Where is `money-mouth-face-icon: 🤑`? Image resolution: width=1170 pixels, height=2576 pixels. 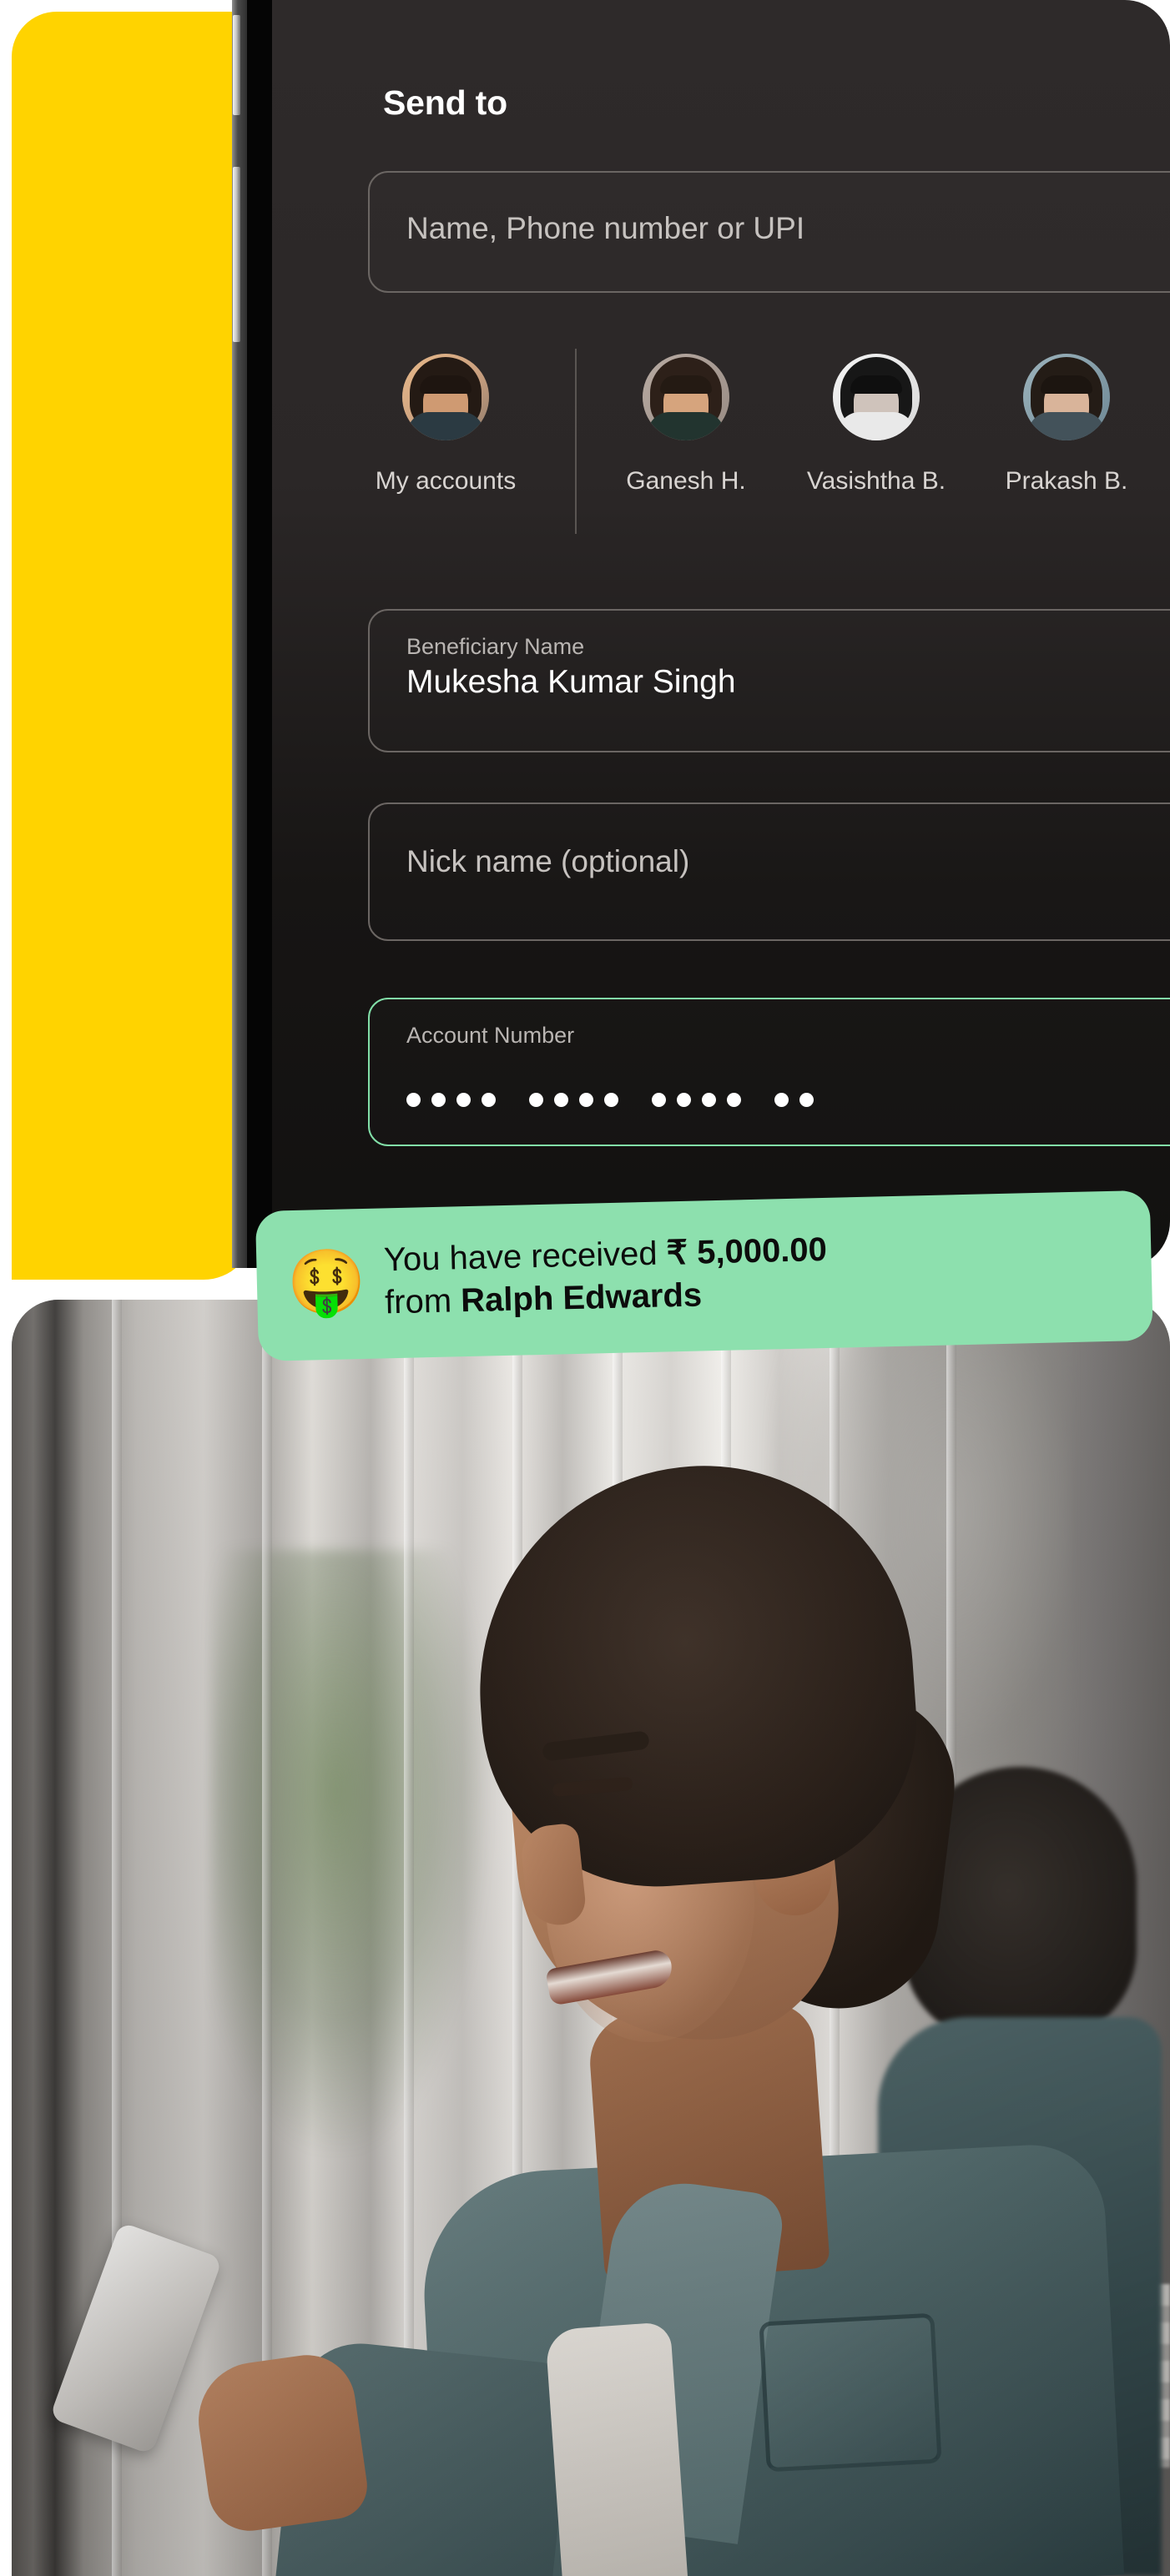 money-mouth-face-icon: 🤑 is located at coordinates (326, 1282).